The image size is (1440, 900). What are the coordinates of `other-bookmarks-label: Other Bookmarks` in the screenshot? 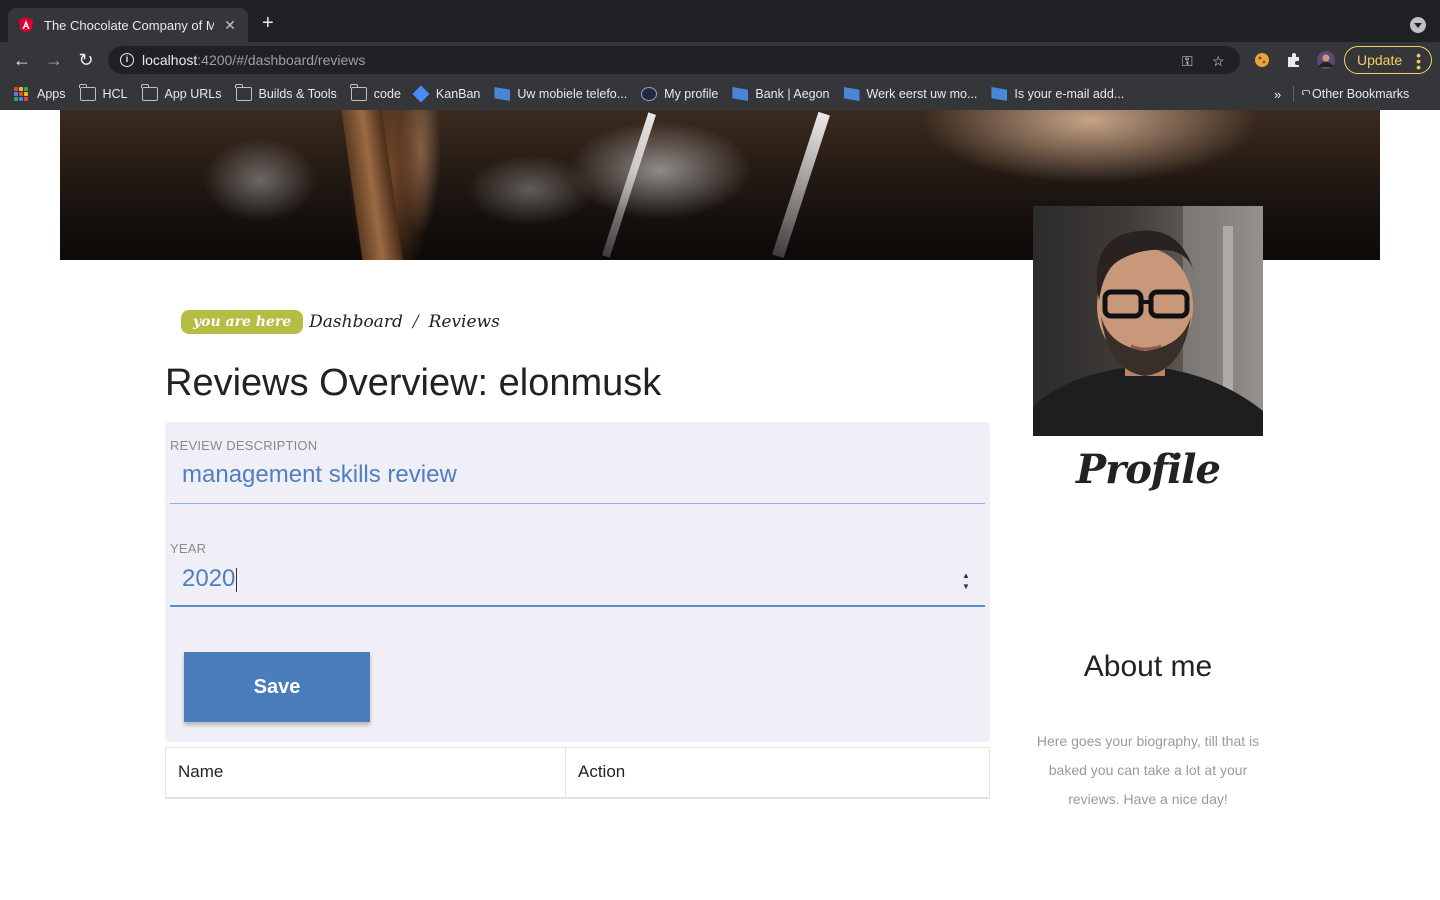 It's located at (1361, 94).